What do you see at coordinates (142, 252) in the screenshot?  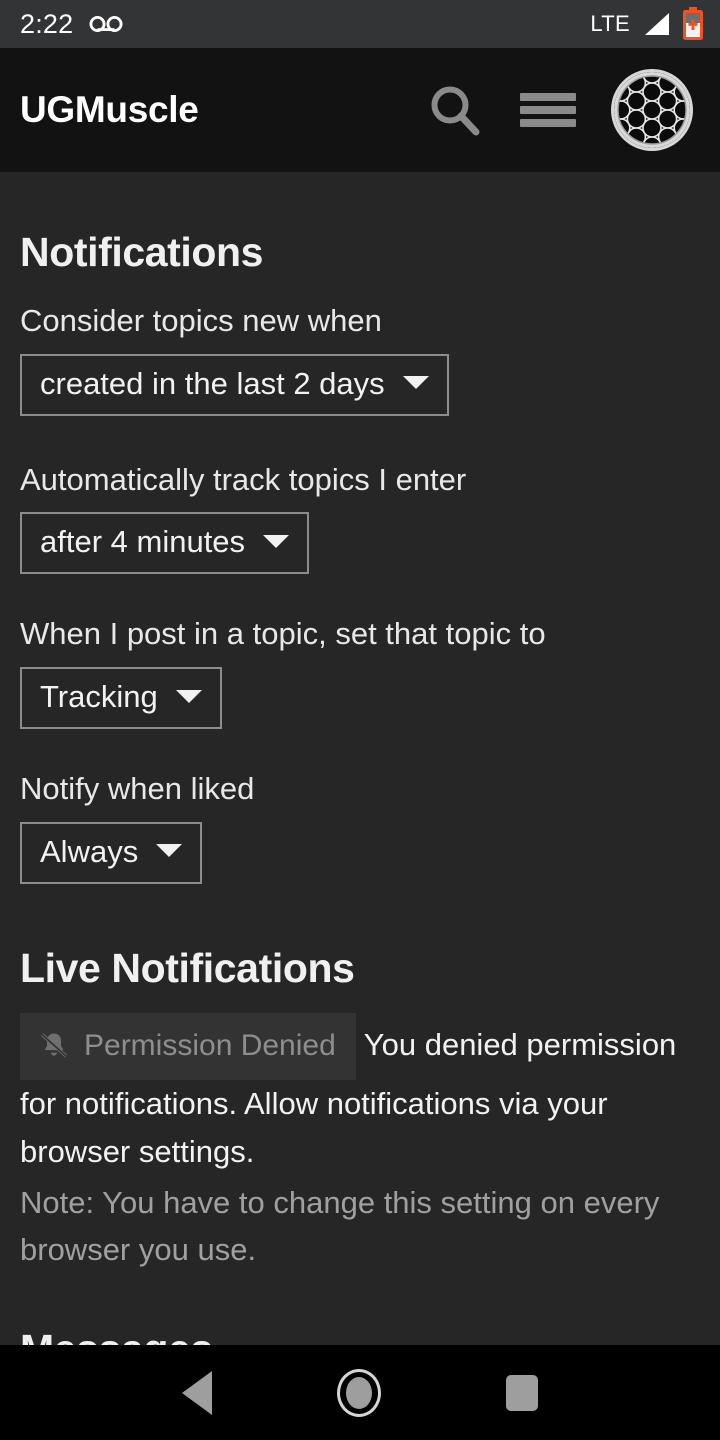 I see `page-title-notifications: Notifications` at bounding box center [142, 252].